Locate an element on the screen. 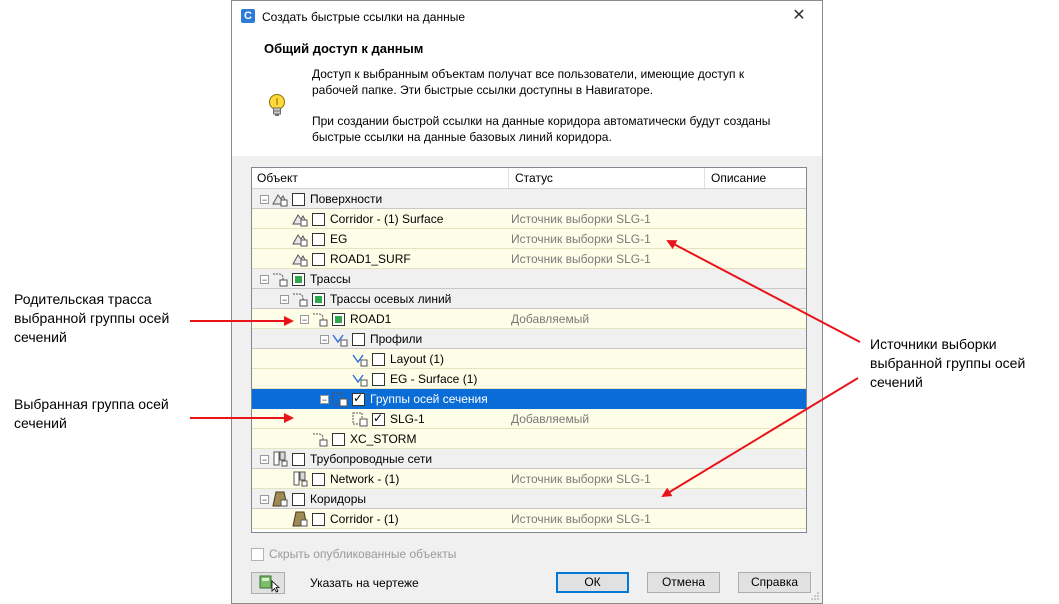  arrow-sources-surfaces is located at coordinates (763, 291).